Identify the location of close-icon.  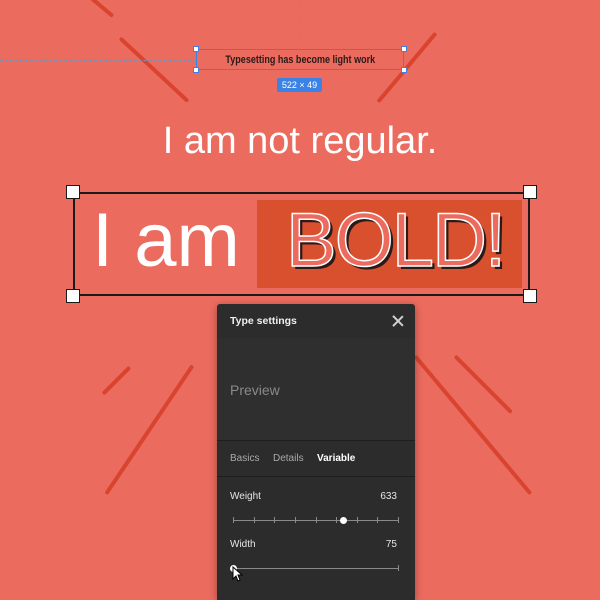
(398, 321).